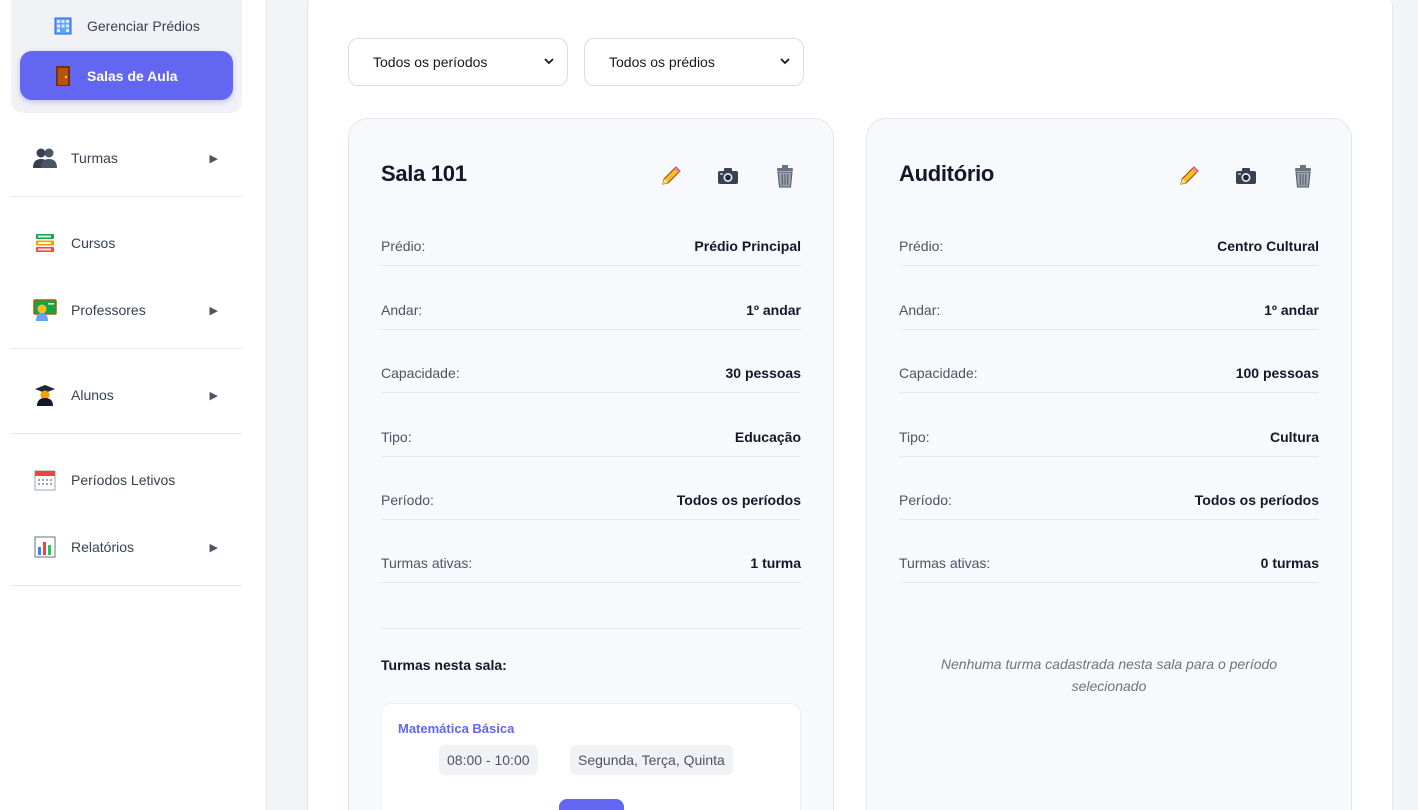 The image size is (1418, 810). Describe the element at coordinates (143, 25) in the screenshot. I see `sidebar-item-label: Gerenciar Prédios` at that location.